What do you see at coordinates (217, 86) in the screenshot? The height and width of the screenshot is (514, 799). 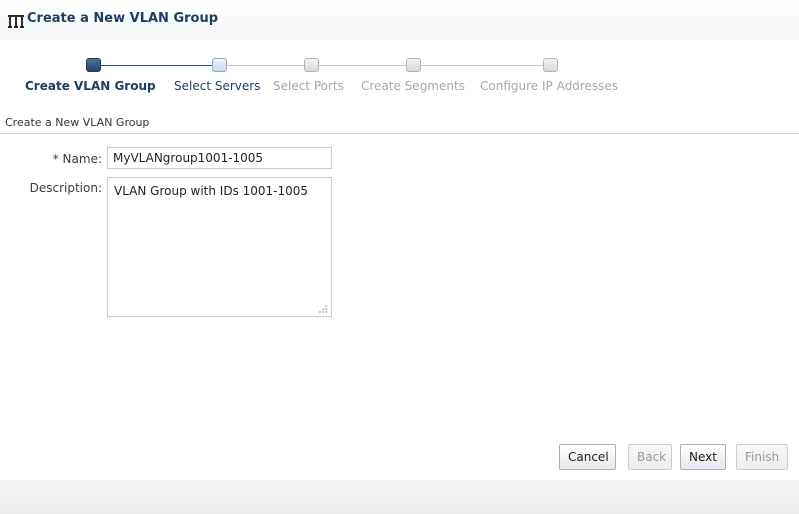 I see `train-label-select-servers: Select Servers` at bounding box center [217, 86].